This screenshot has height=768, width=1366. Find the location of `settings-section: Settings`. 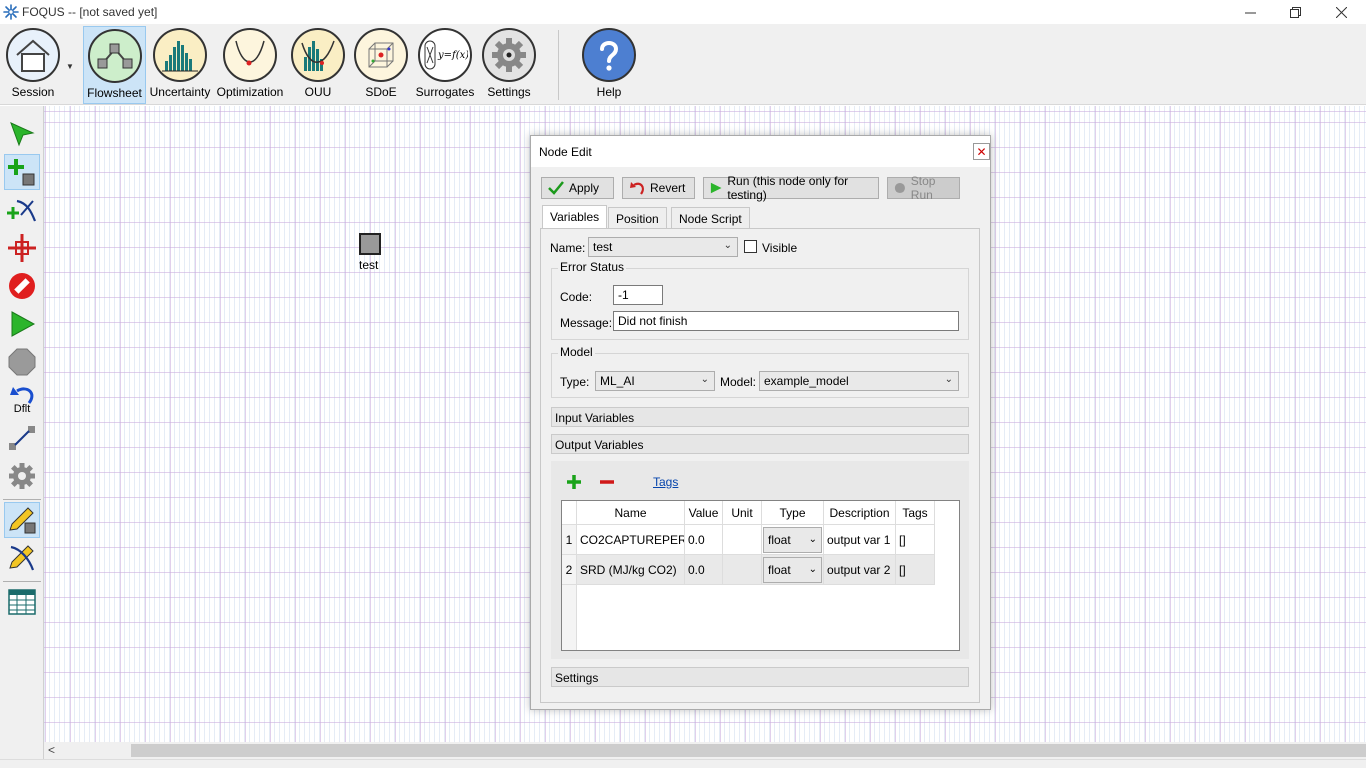

settings-section: Settings is located at coordinates (760, 677).